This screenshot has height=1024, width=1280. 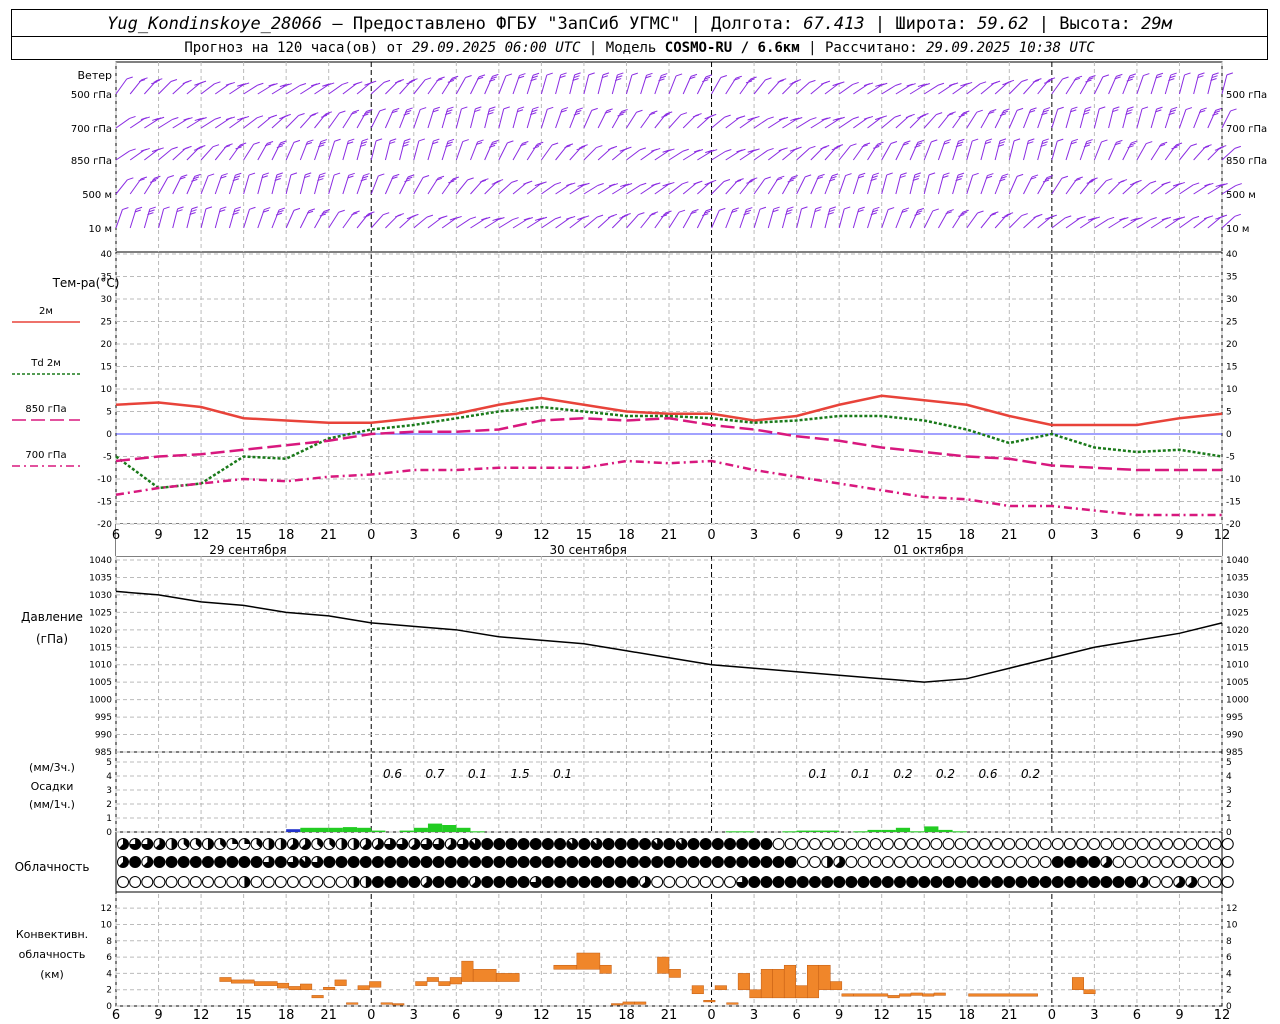 I want to click on time-tick-label: 6, so click(x=1137, y=535).